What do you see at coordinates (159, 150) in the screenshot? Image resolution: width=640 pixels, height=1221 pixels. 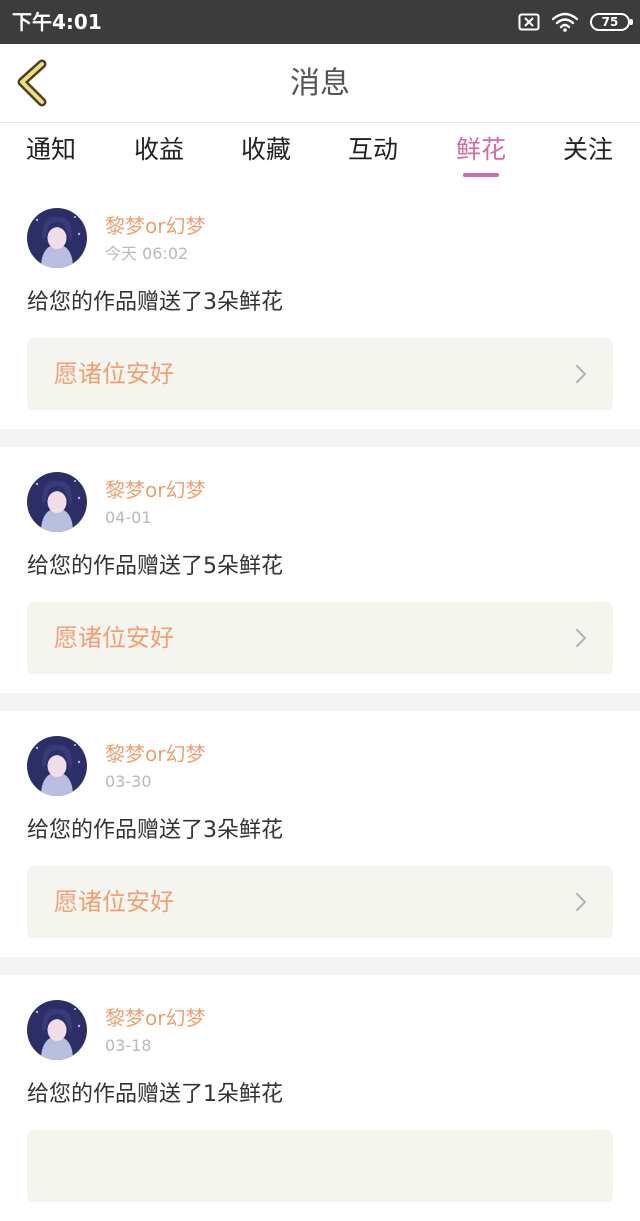 I see `tab-earnings: 收益` at bounding box center [159, 150].